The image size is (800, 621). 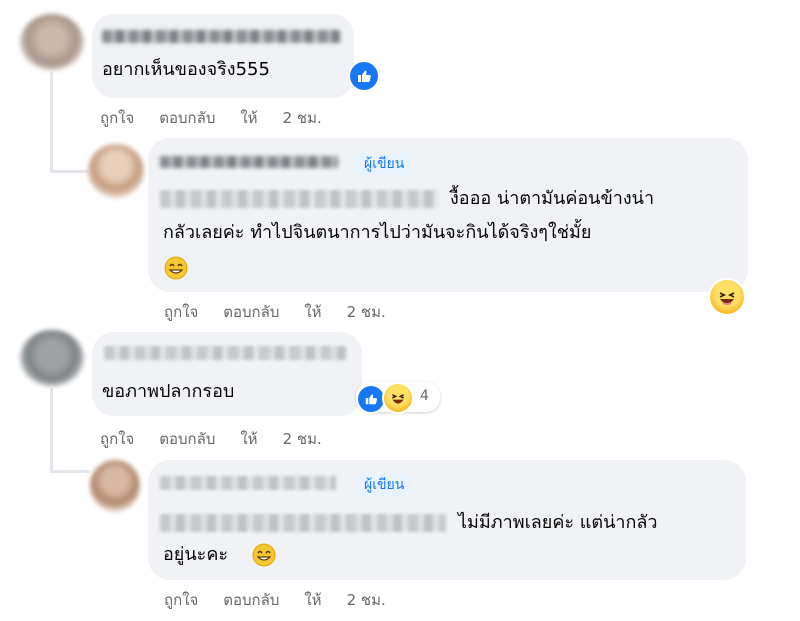 I want to click on reaction-count: 4, so click(x=424, y=396).